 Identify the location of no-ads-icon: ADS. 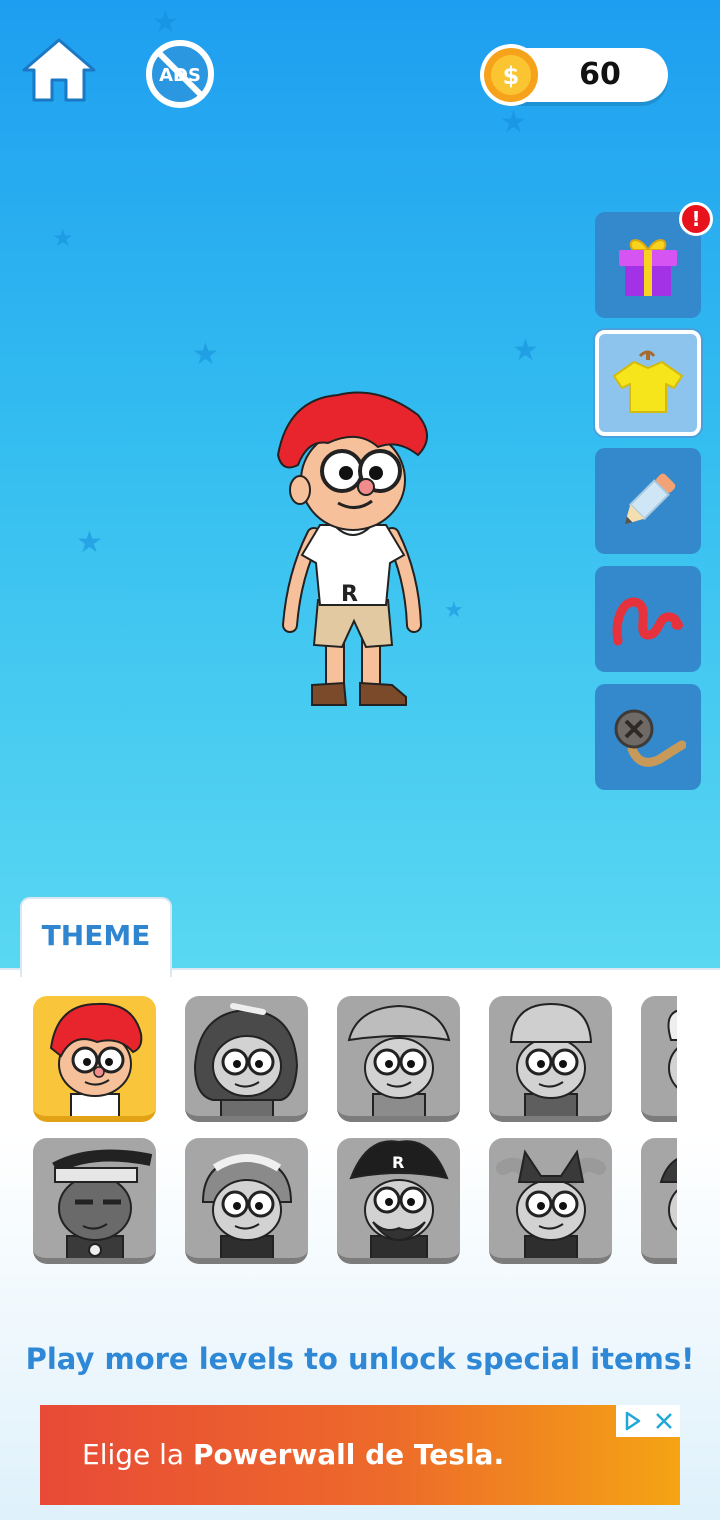
(180, 74).